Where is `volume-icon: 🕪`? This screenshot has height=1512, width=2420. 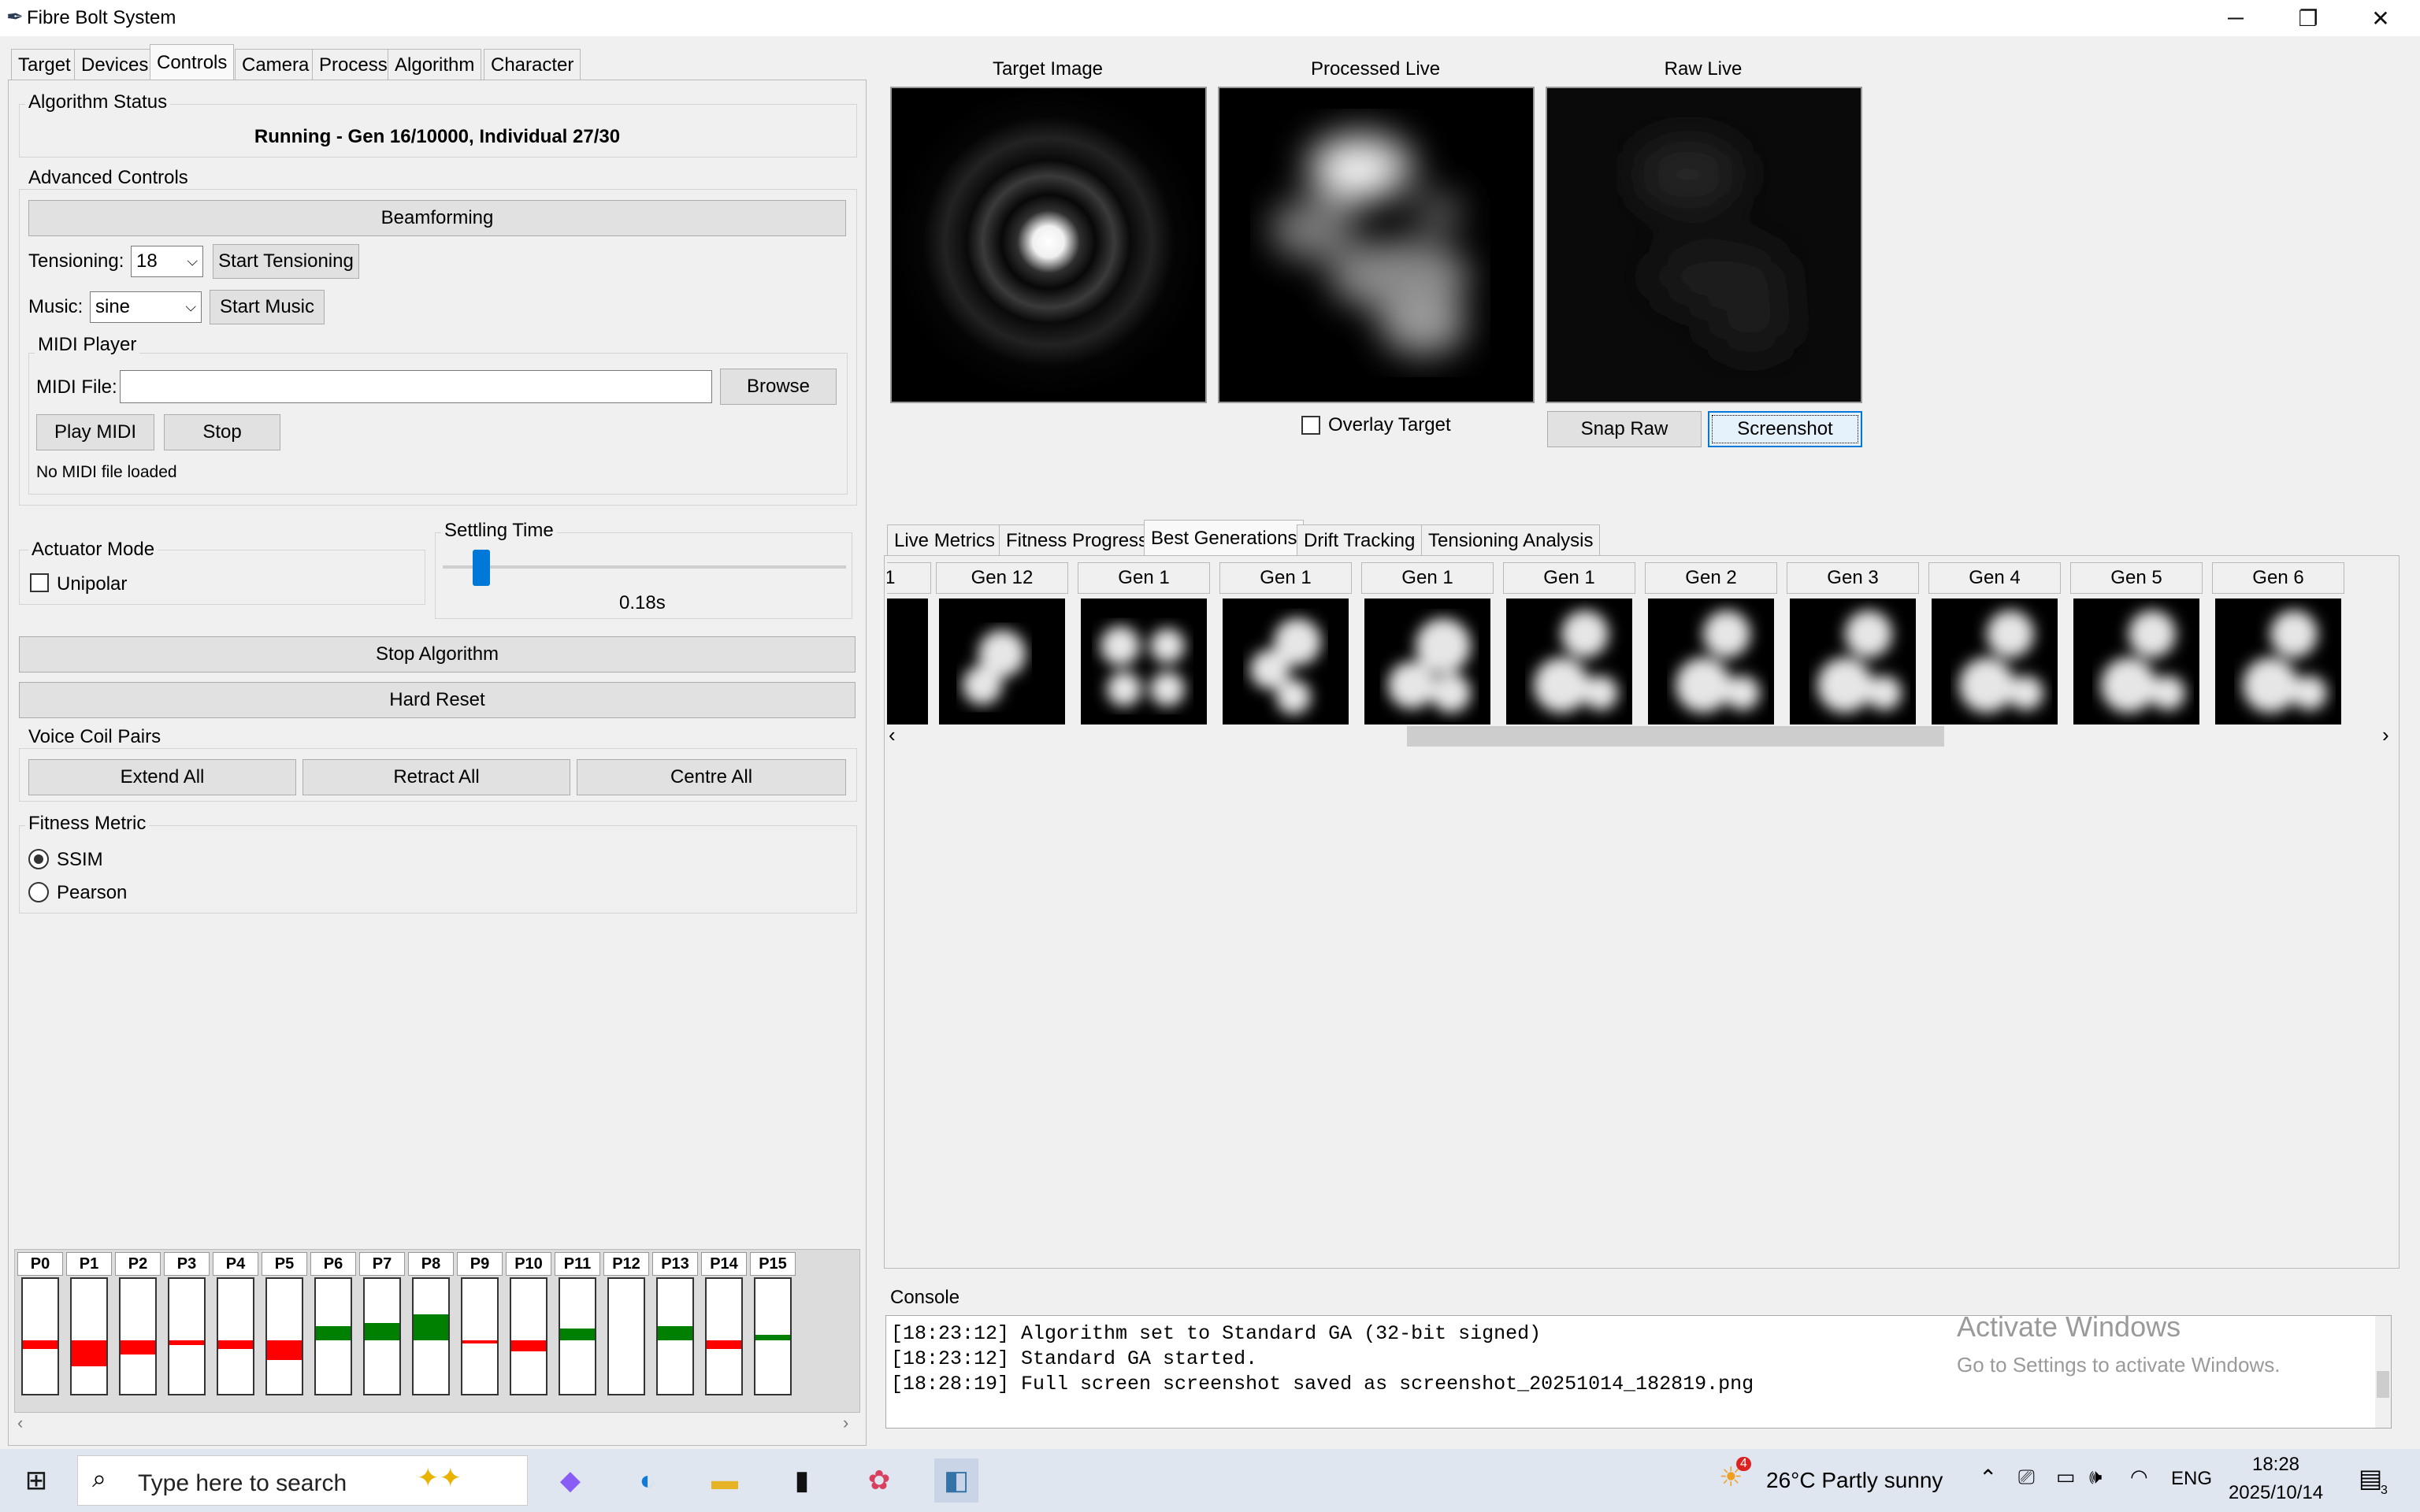 volume-icon: 🕪 is located at coordinates (2095, 1477).